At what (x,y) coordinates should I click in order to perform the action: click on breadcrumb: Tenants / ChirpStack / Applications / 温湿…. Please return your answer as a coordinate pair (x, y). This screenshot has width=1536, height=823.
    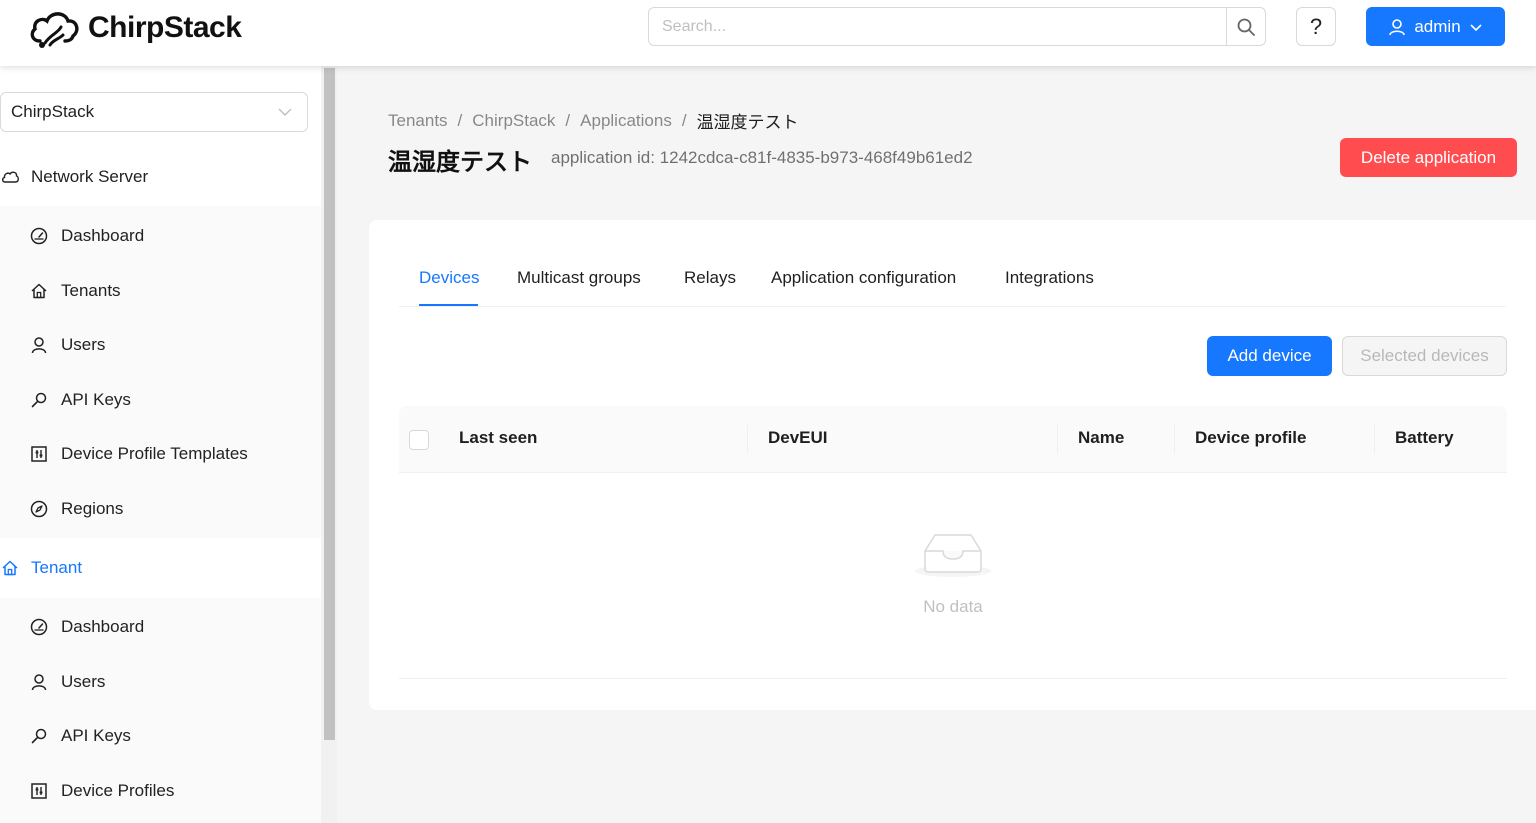
    Looking at the image, I should click on (593, 120).